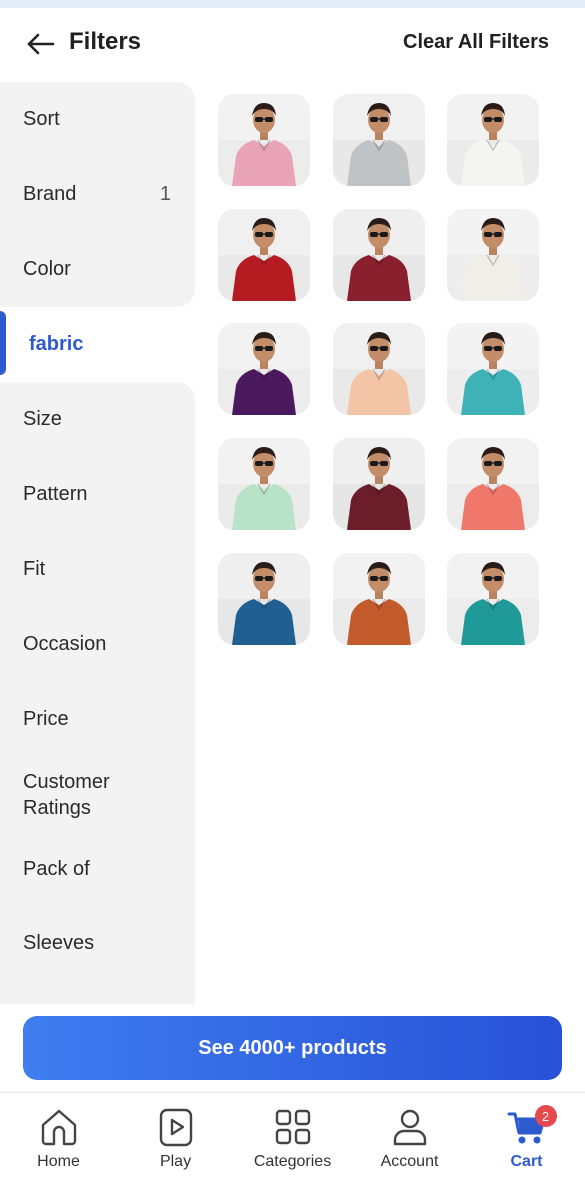 This screenshot has height=1200, width=585. What do you see at coordinates (409, 1161) in the screenshot?
I see `nav-label: Account` at bounding box center [409, 1161].